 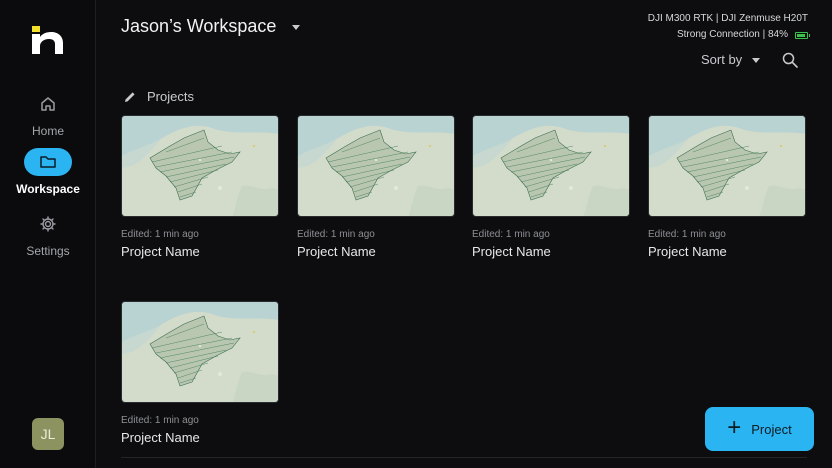 I want to click on sidebar-item-home: Home, so click(x=48, y=114).